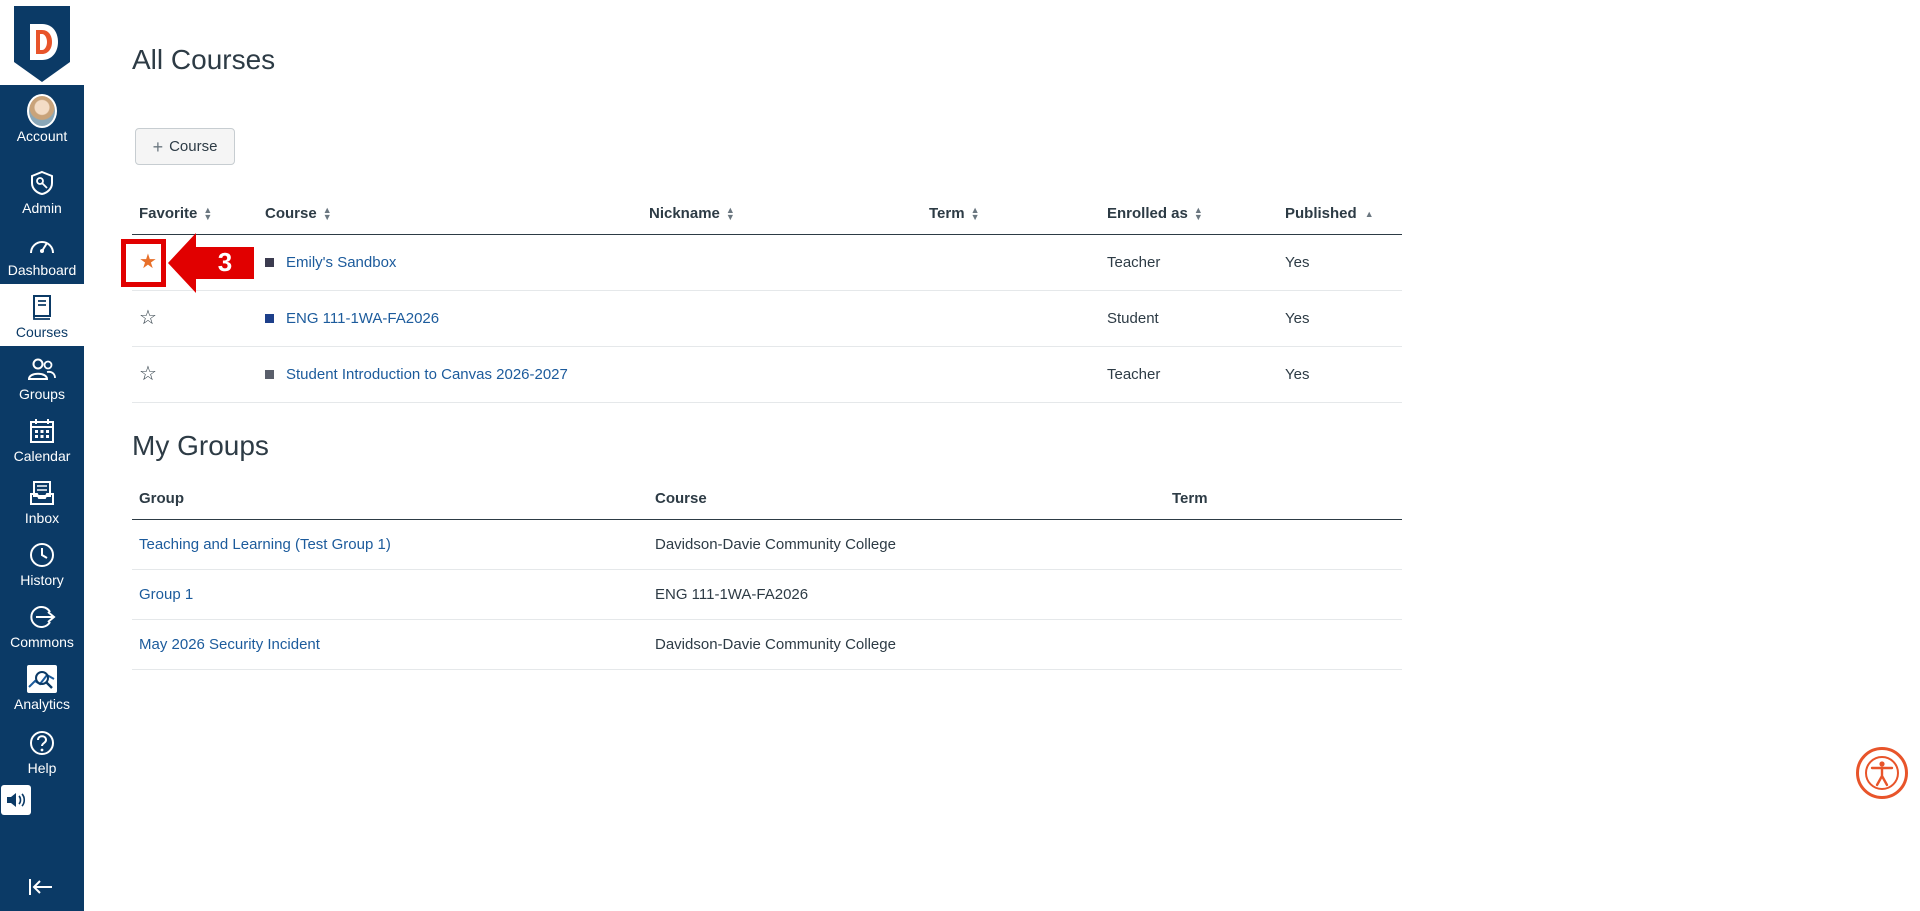 Image resolution: width=1920 pixels, height=911 pixels. Describe the element at coordinates (143, 263) in the screenshot. I see `annotation-highlight-box` at that location.